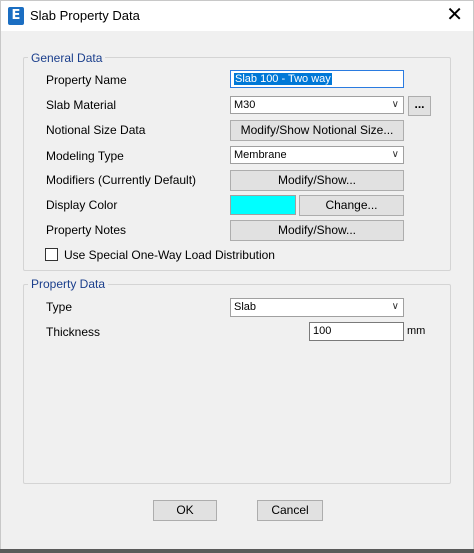 The image size is (474, 553). I want to click on cancel-button: Cancel, so click(290, 510).